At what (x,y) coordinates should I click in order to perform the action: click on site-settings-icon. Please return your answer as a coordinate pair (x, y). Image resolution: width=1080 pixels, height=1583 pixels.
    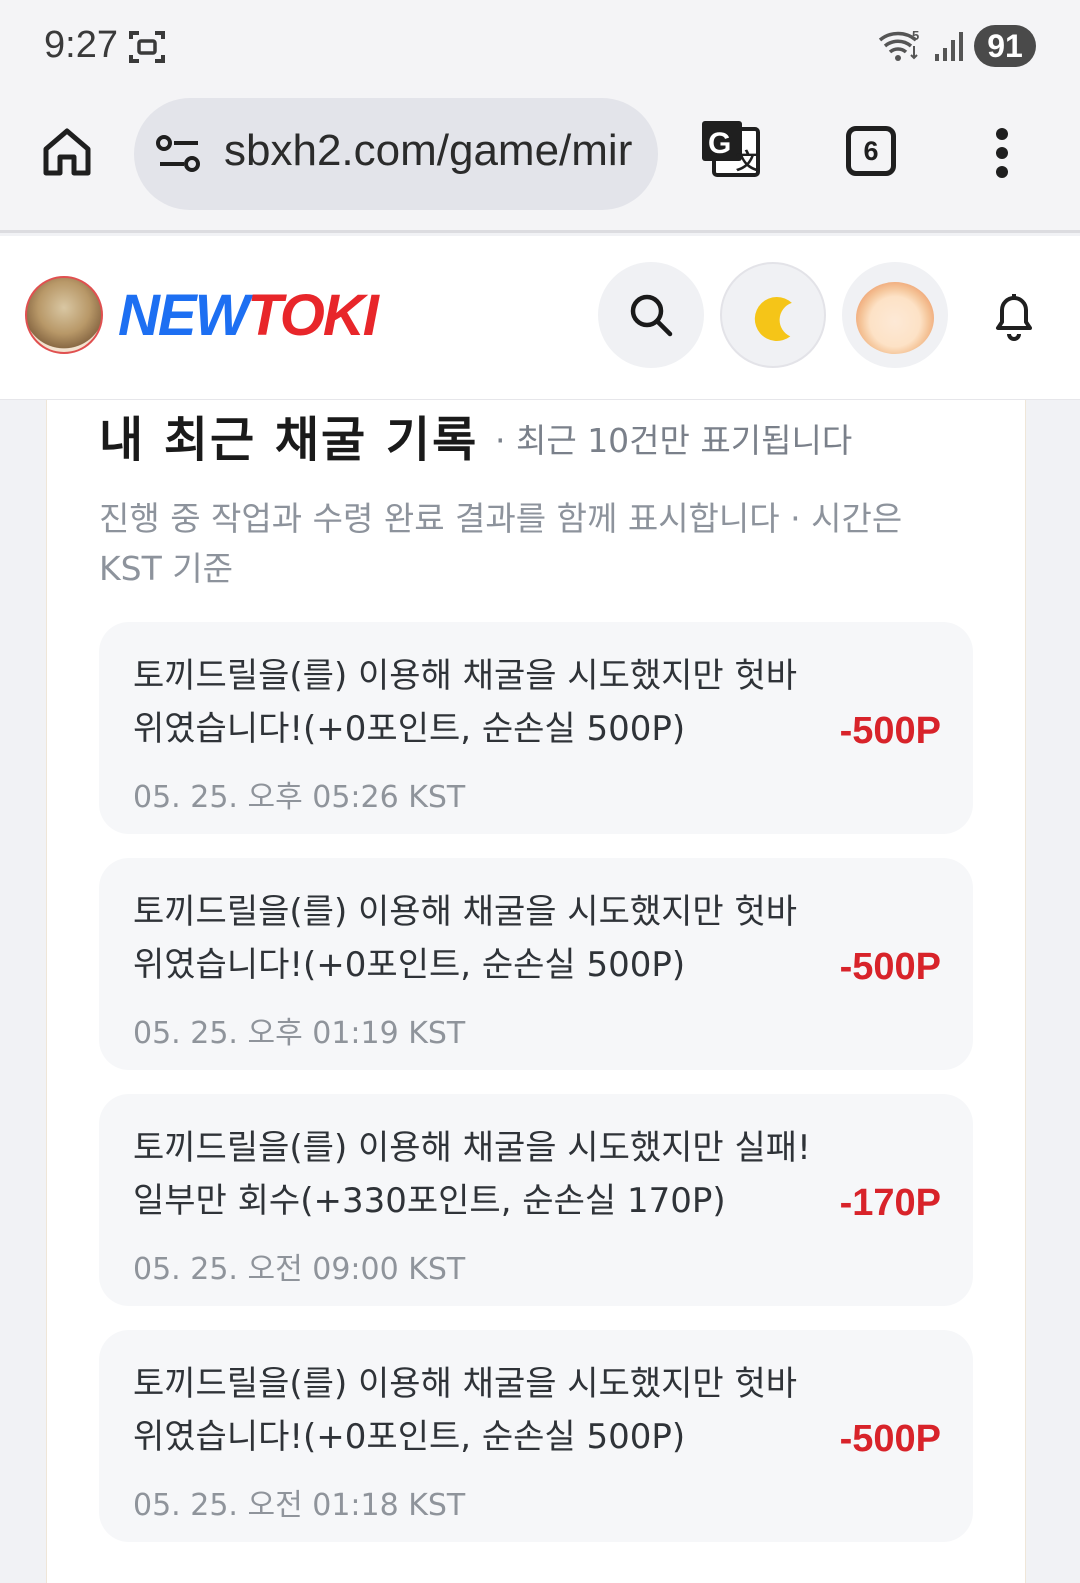
    Looking at the image, I should click on (179, 156).